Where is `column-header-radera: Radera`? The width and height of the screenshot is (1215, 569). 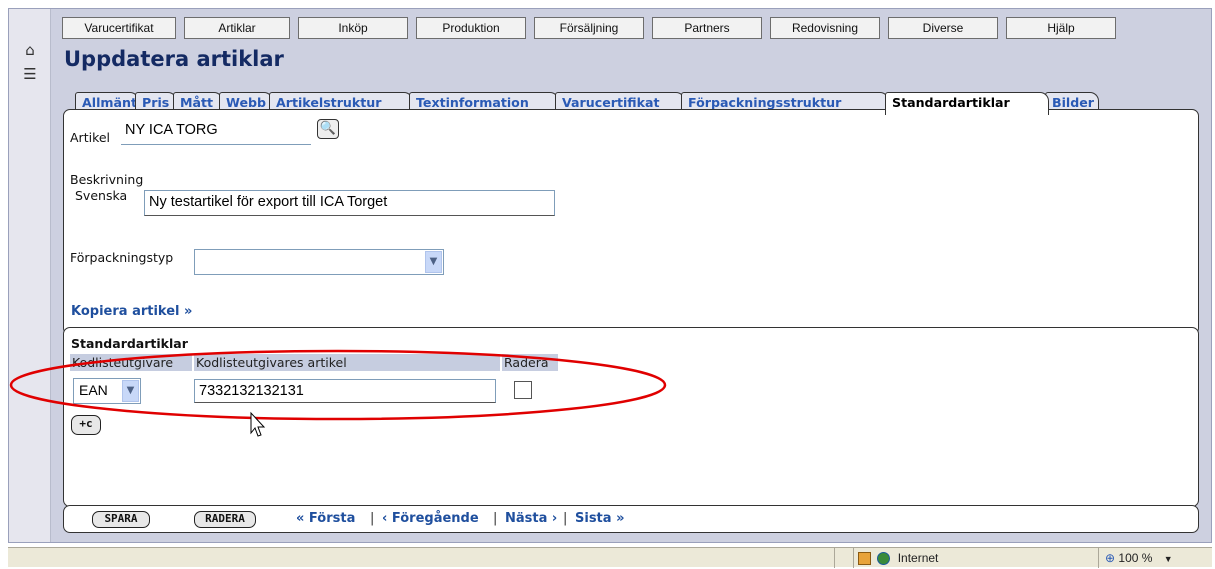 column-header-radera: Radera is located at coordinates (530, 362).